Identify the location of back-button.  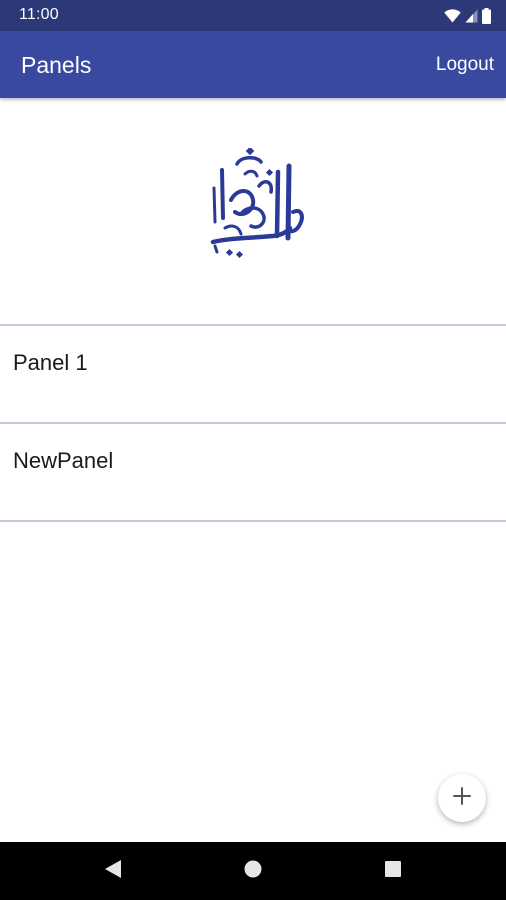
(113, 871).